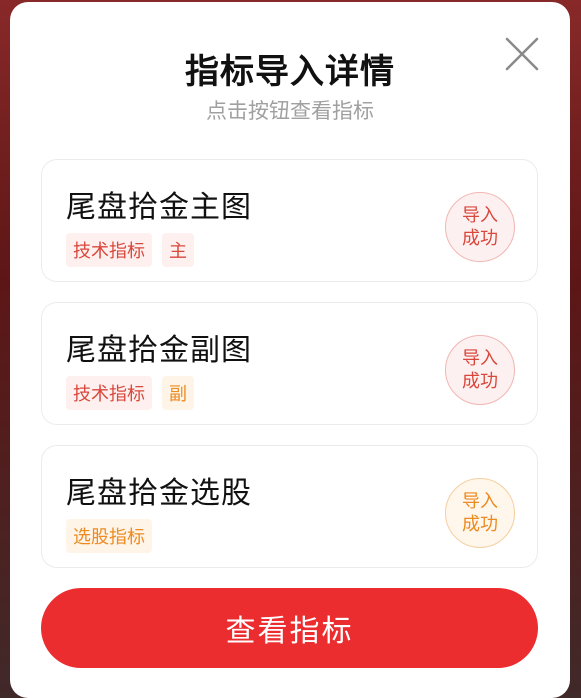  I want to click on indicator-tags: 技术指标 主, so click(130, 250).